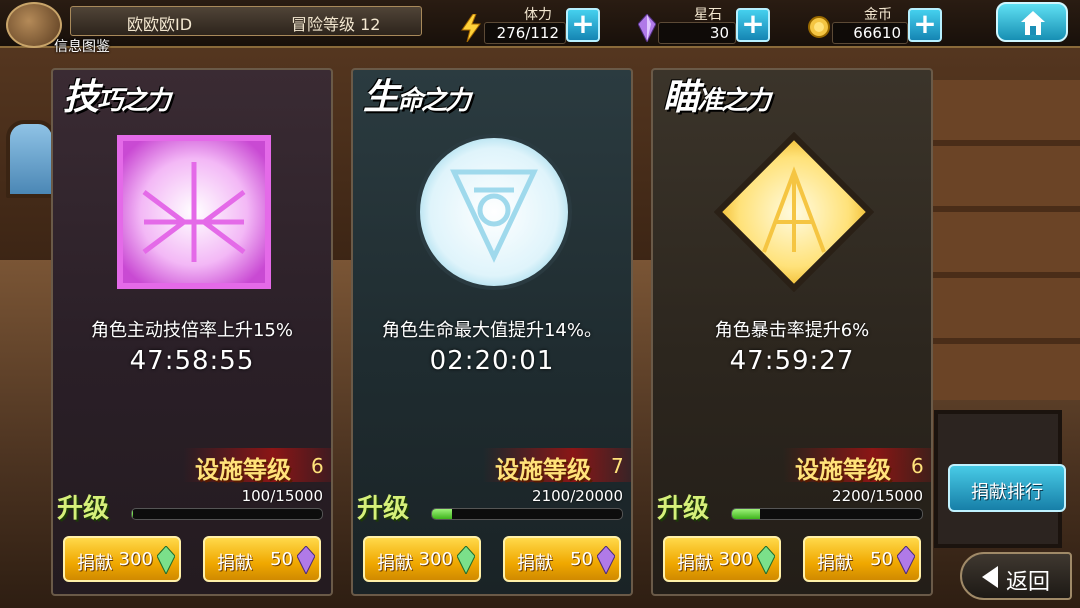 The height and width of the screenshot is (608, 1080). I want to click on star-stone-resource: 星石 30 +, so click(703, 24).